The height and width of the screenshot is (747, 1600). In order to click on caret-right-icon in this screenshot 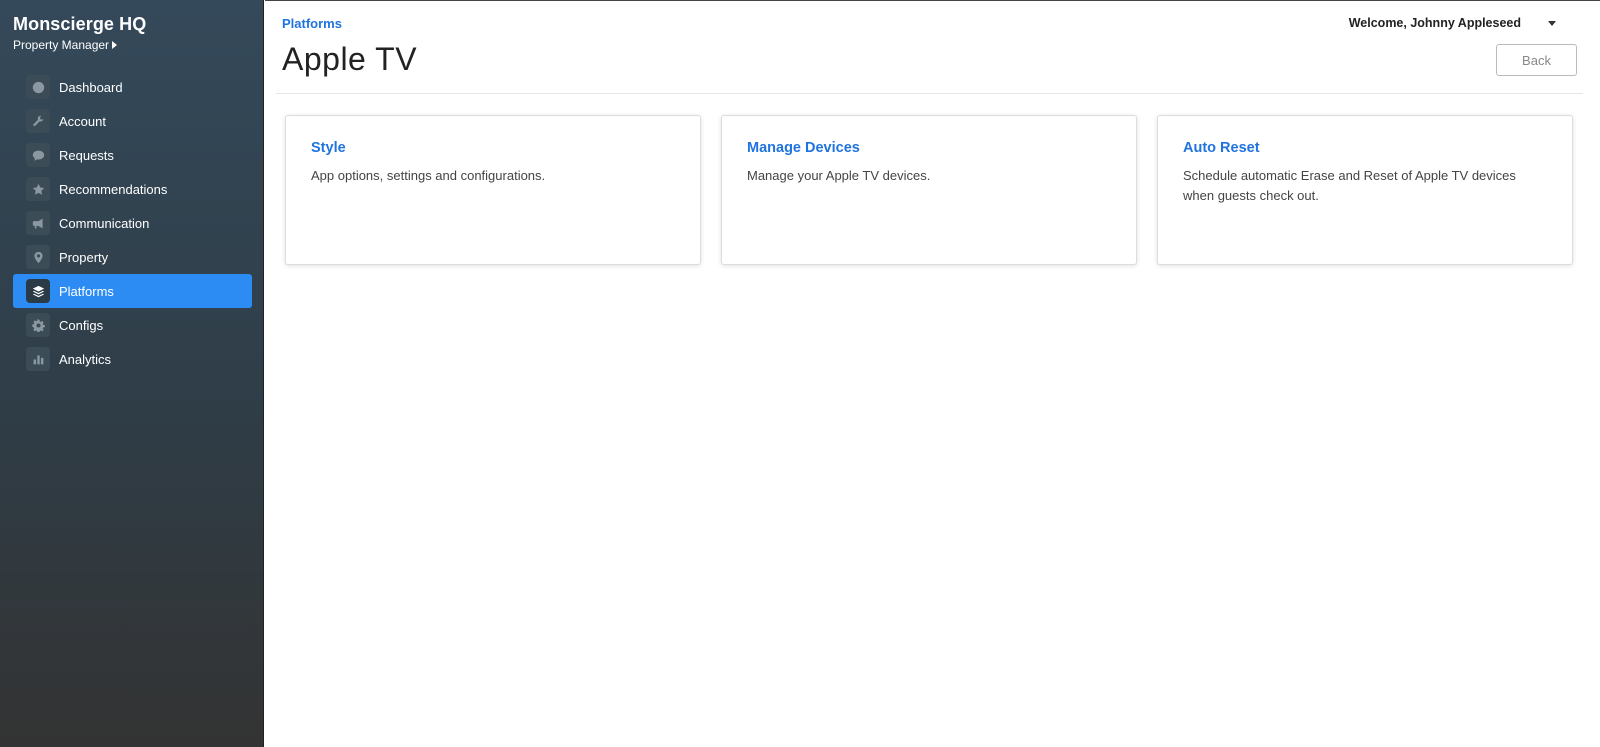, I will do `click(115, 45)`.